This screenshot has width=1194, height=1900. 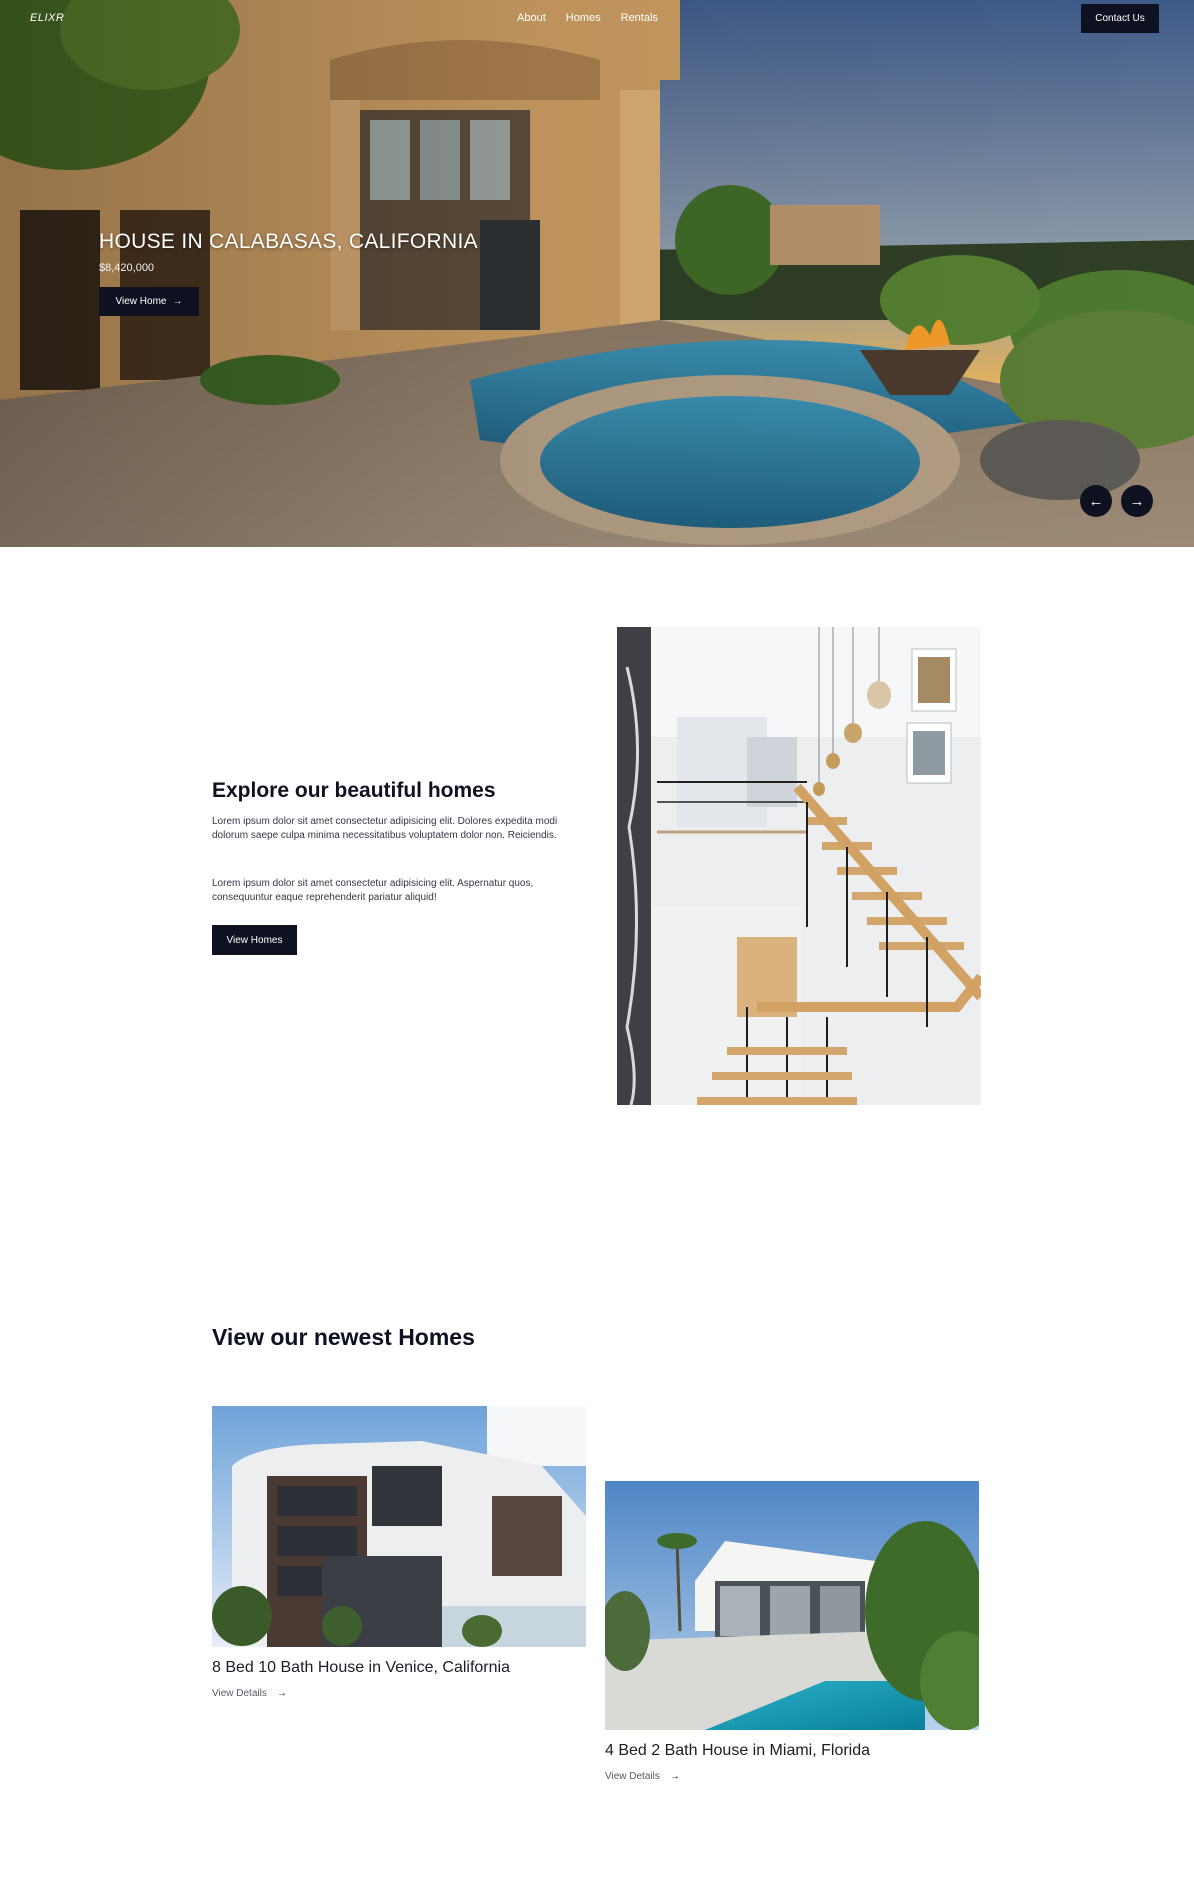 What do you see at coordinates (354, 790) in the screenshot?
I see `explore-heading: Explore our beautiful homes` at bounding box center [354, 790].